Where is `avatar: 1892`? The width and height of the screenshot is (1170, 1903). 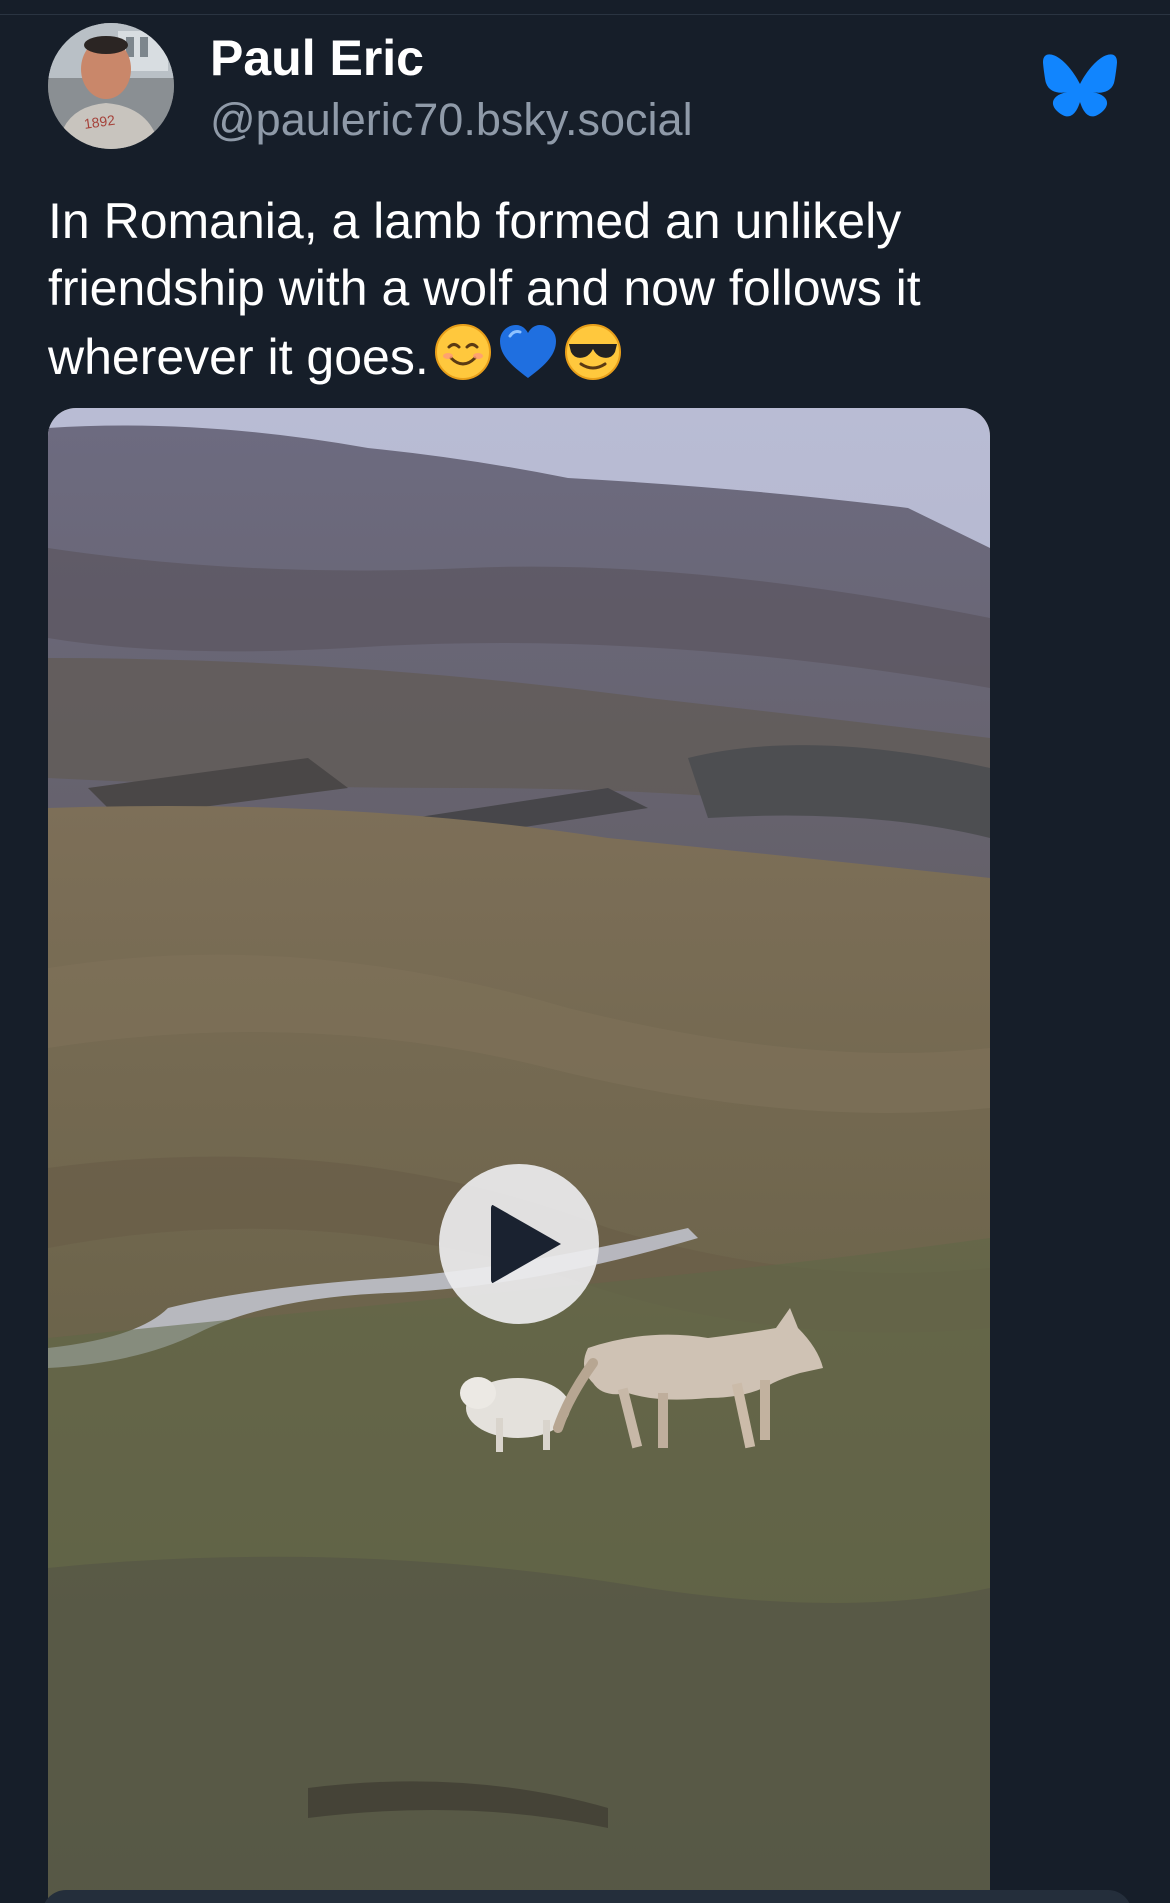 avatar: 1892 is located at coordinates (111, 86).